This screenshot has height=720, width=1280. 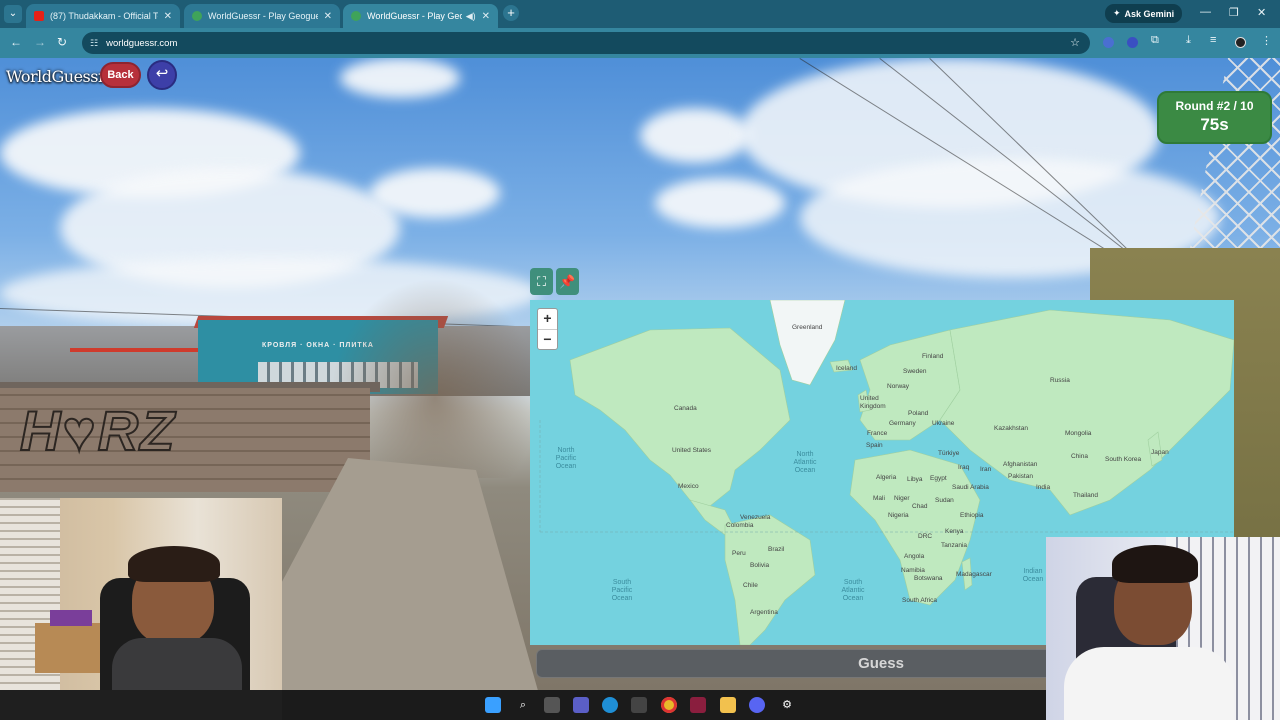 What do you see at coordinates (552, 705) in the screenshot?
I see `task-view-icon` at bounding box center [552, 705].